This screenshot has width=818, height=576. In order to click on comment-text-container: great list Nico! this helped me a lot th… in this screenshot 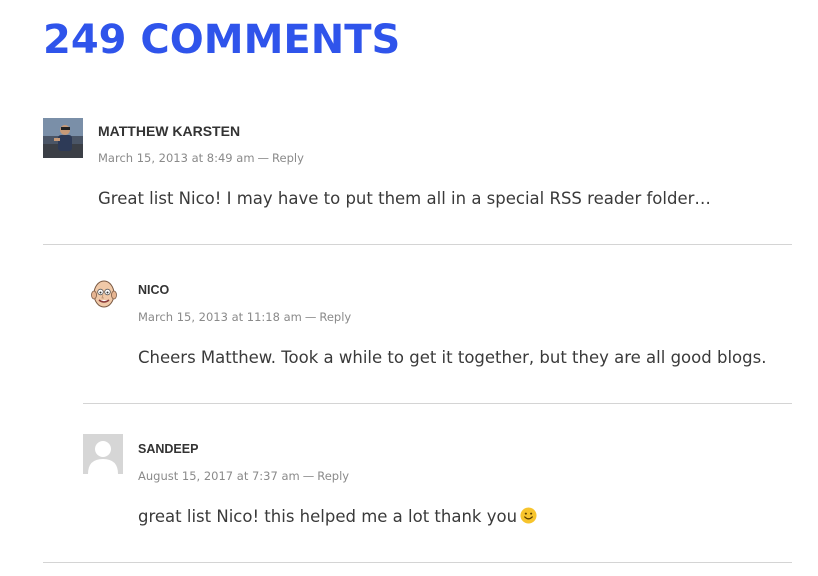, I will do `click(337, 516)`.